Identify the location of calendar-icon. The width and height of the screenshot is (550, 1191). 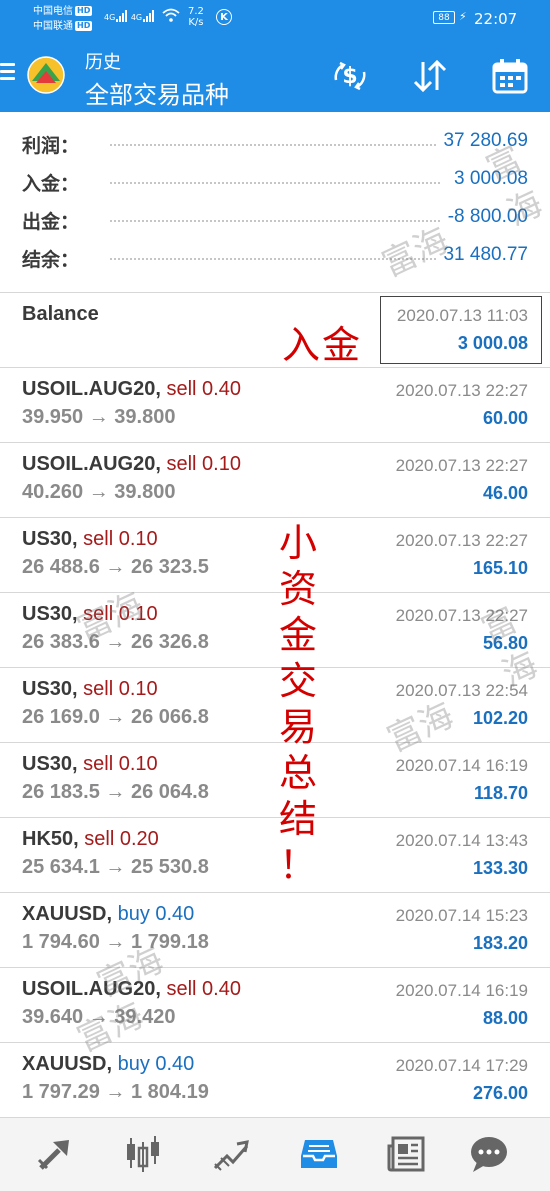
(510, 76).